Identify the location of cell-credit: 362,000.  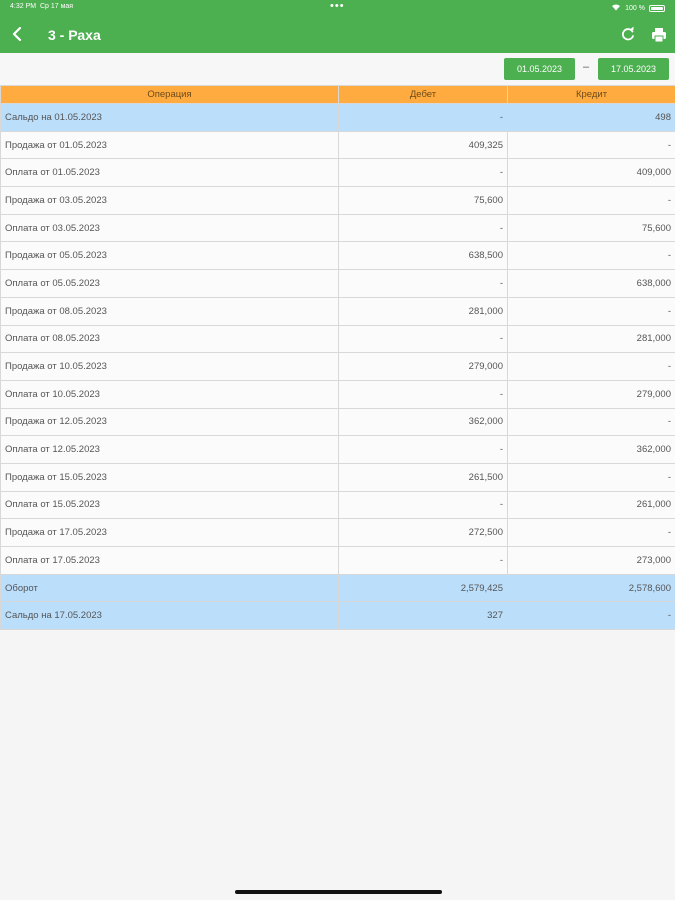
(591, 449).